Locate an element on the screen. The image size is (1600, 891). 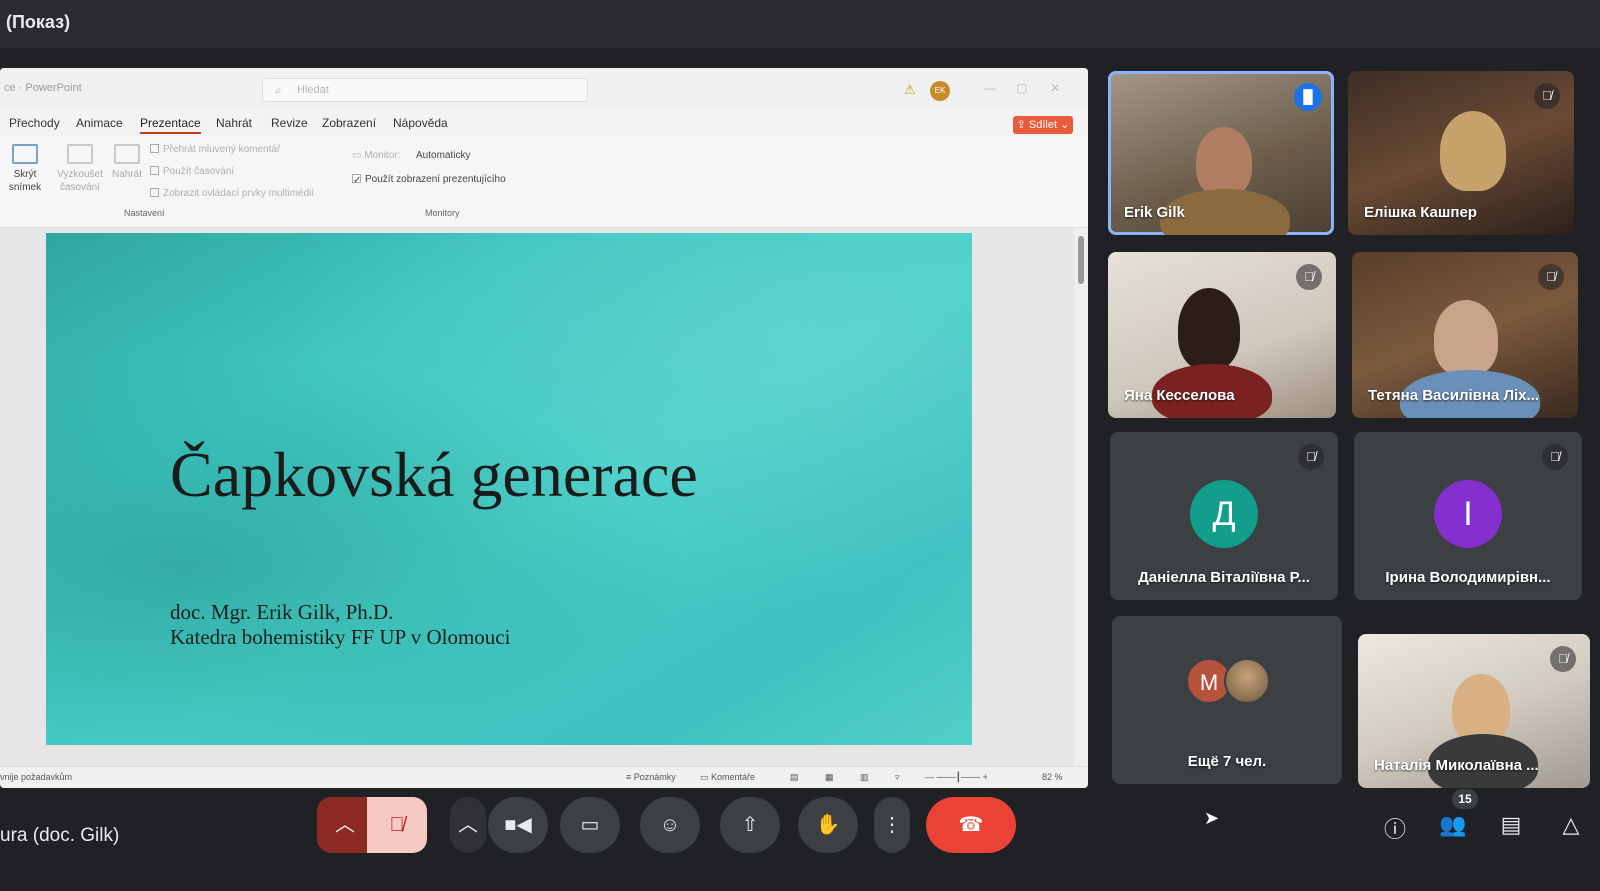
window-title: (Показ) is located at coordinates (38, 22).